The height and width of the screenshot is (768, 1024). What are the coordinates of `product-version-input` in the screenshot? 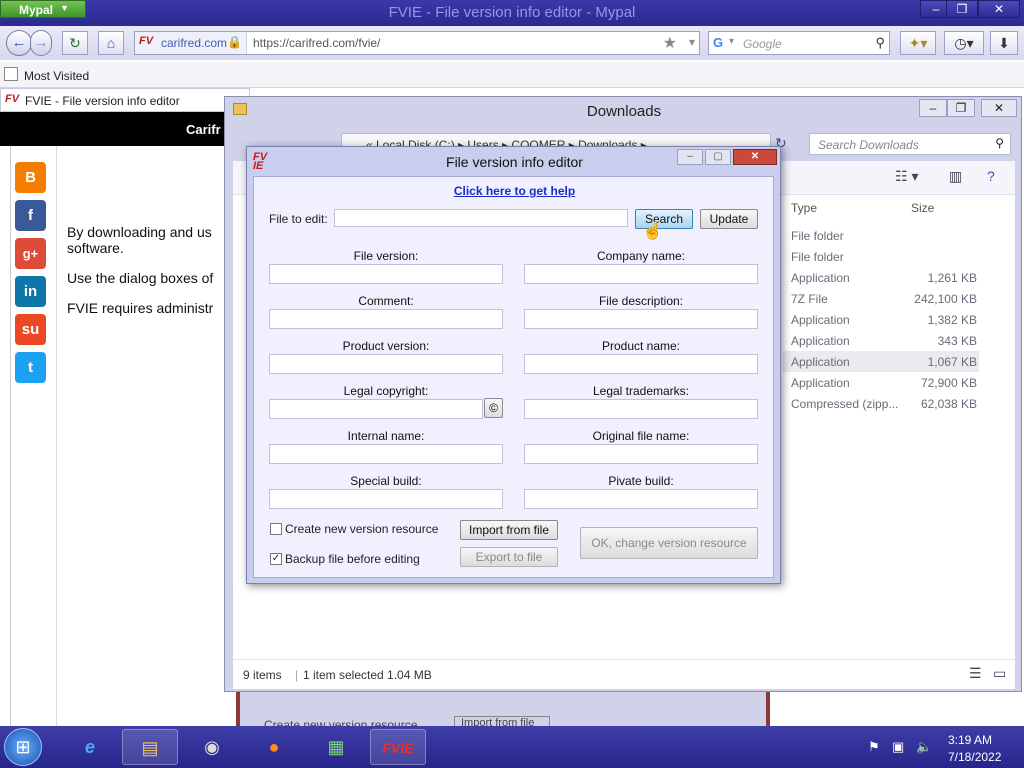 It's located at (386, 364).